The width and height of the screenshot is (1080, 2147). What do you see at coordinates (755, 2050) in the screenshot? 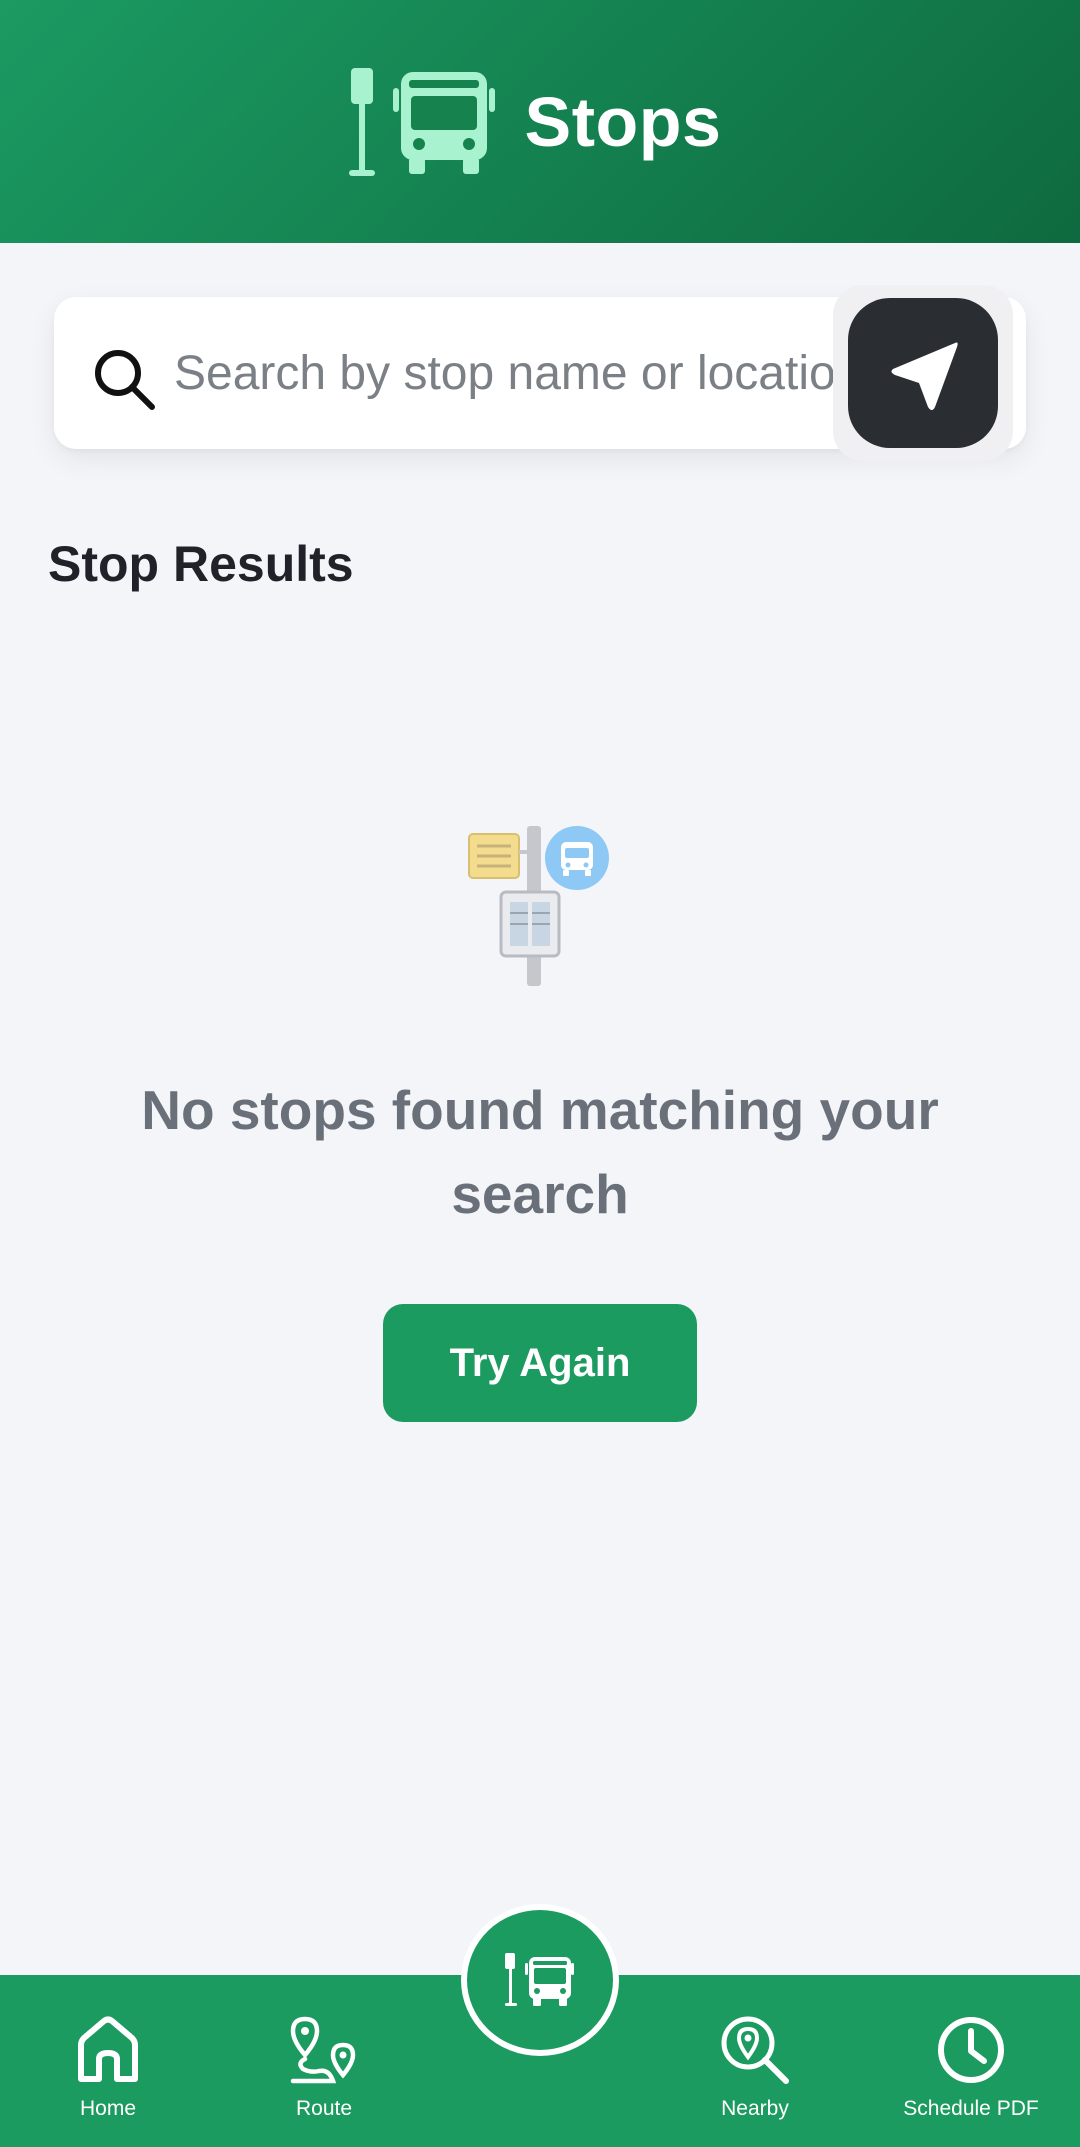
I see `nearby-search-icon` at bounding box center [755, 2050].